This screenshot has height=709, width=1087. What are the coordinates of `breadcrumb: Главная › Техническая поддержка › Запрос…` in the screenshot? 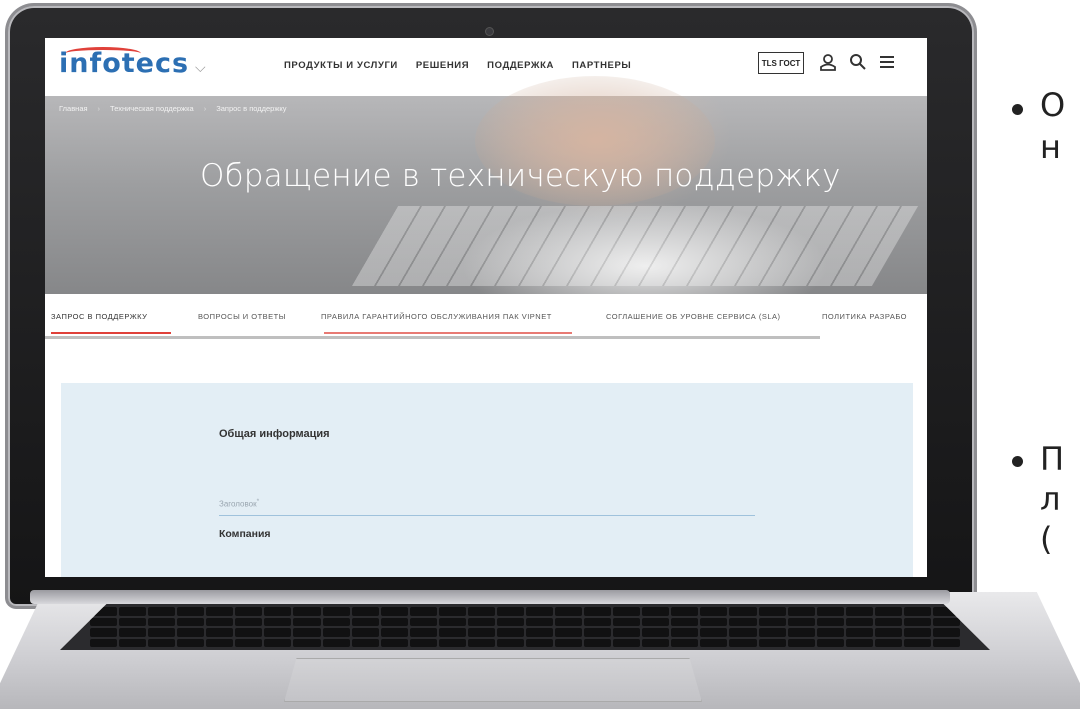 It's located at (173, 108).